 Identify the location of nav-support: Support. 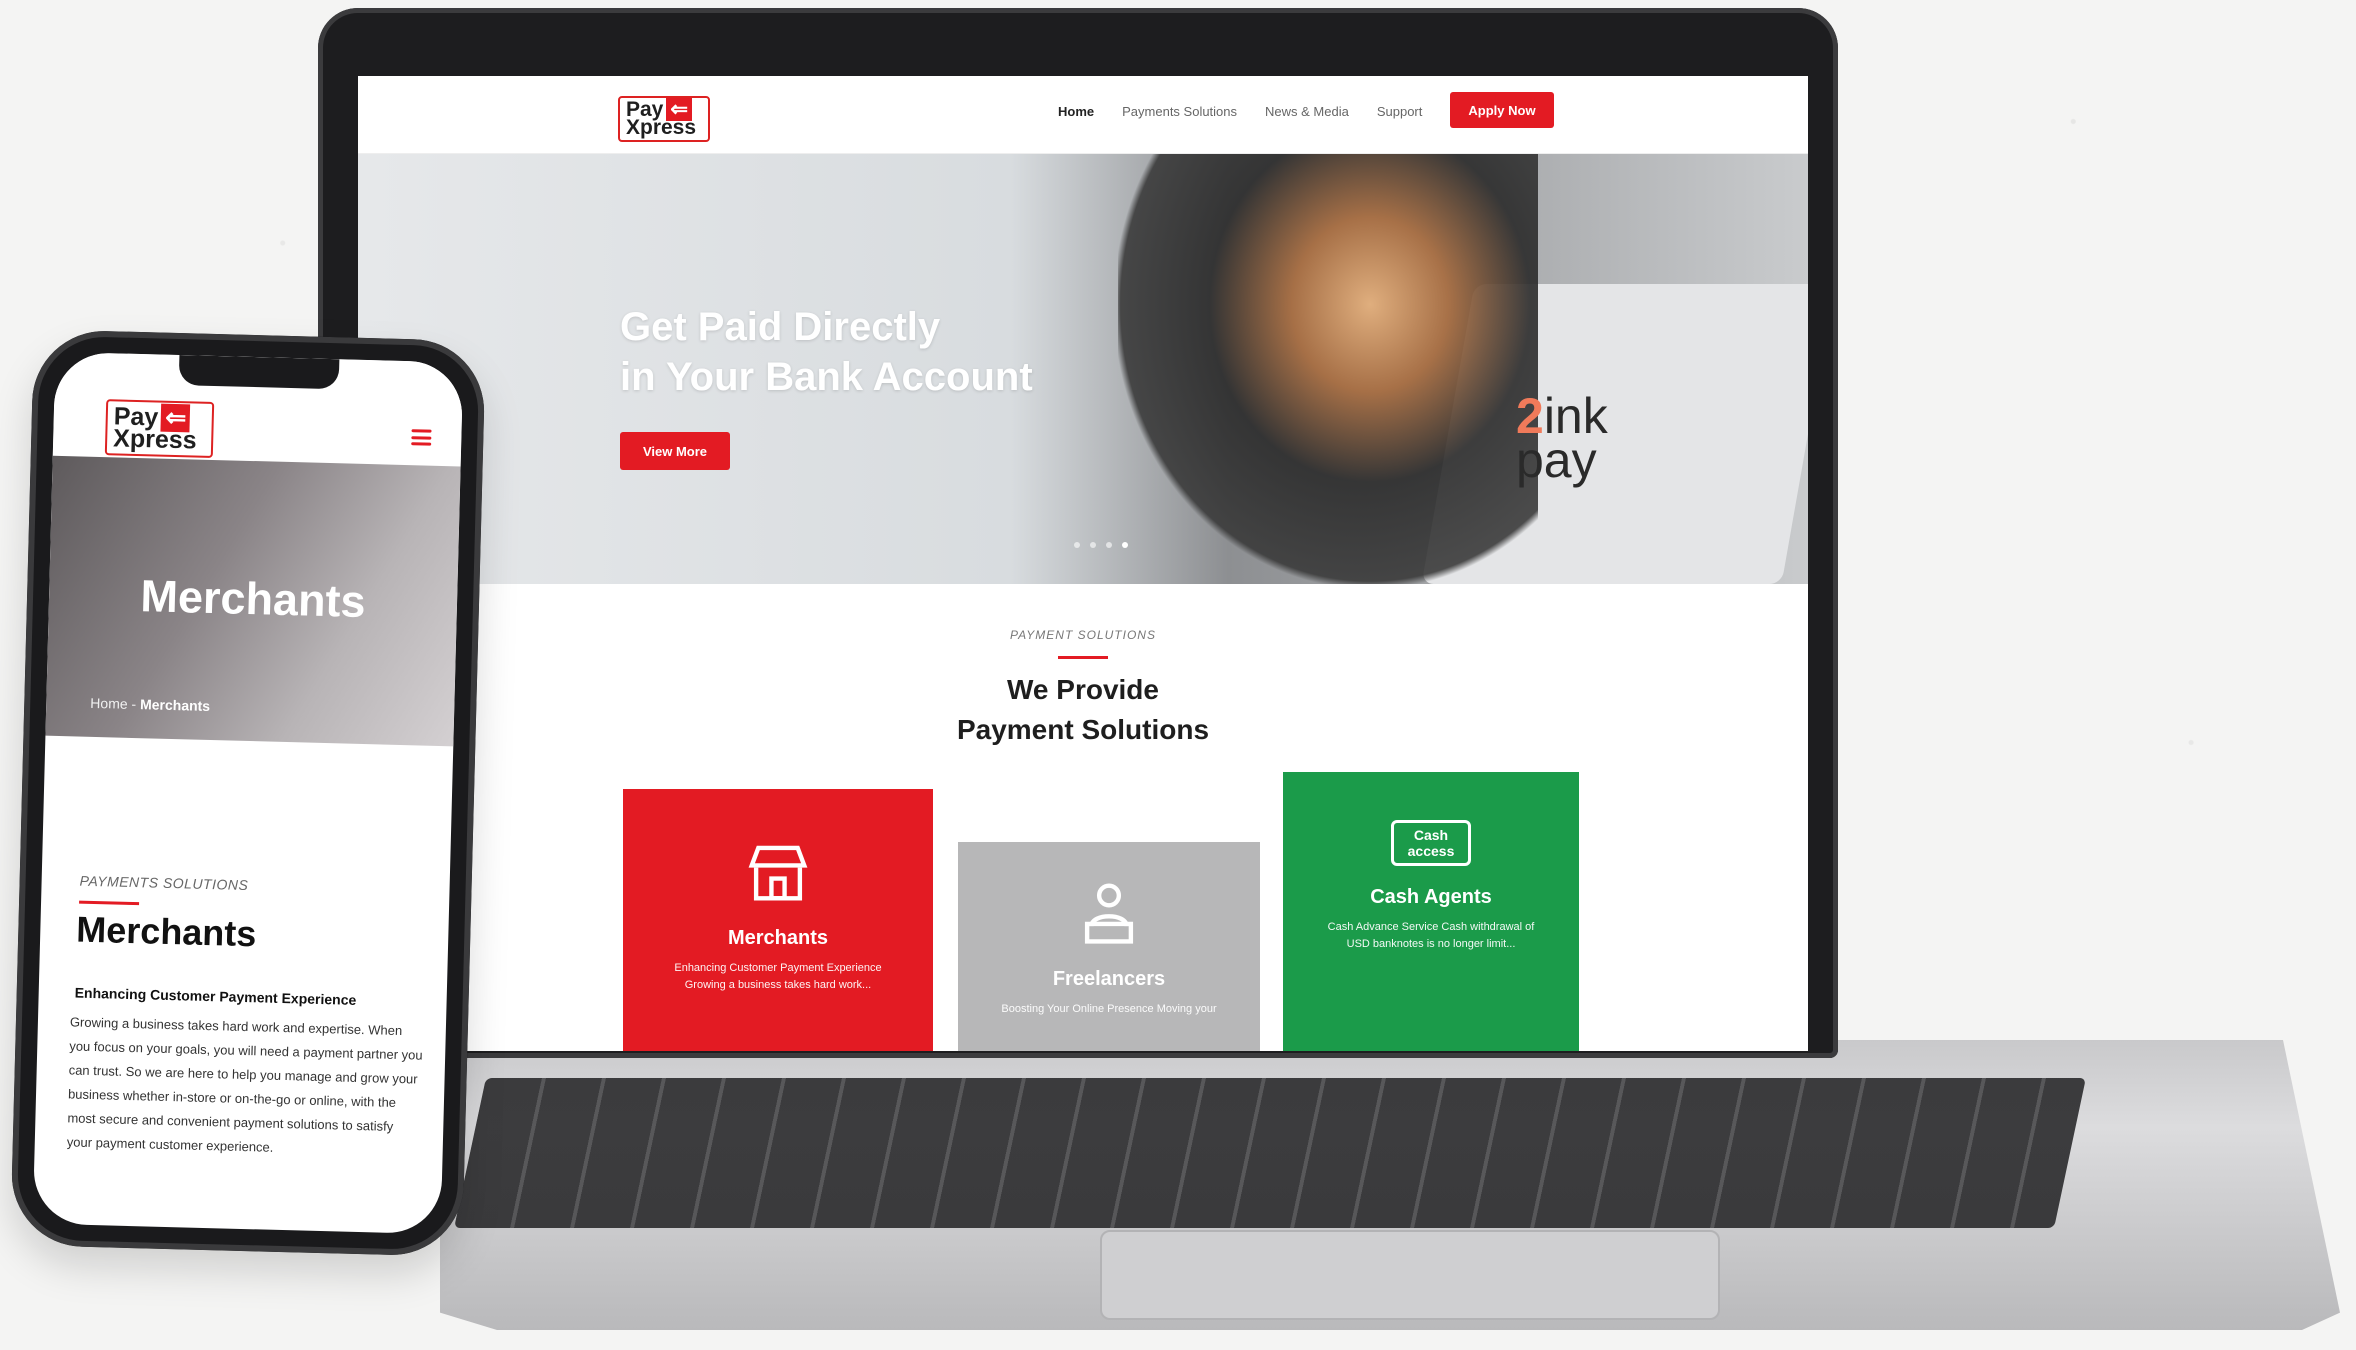
(1400, 111).